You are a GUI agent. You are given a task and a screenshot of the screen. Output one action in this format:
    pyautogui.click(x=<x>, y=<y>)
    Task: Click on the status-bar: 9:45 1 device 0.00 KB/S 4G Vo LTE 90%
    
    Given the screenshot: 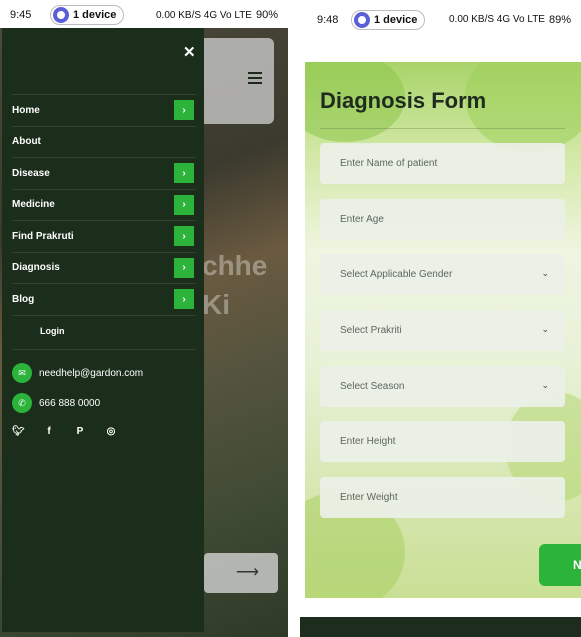 What is the action you would take?
    pyautogui.click(x=144, y=15)
    